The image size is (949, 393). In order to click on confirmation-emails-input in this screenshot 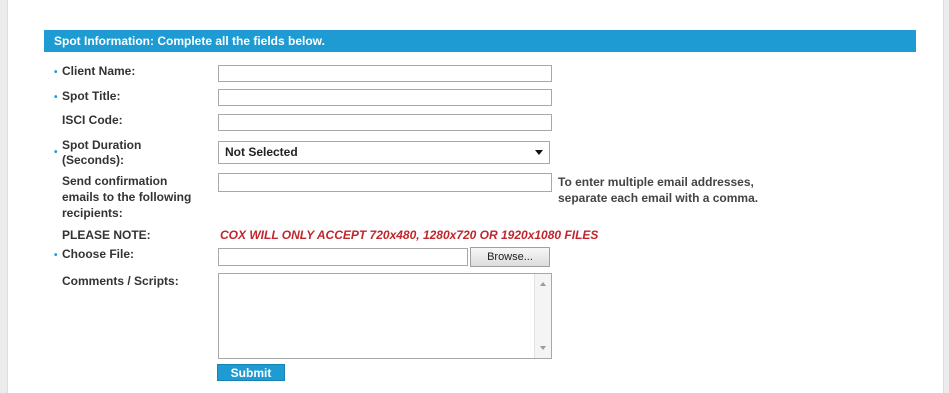, I will do `click(385, 182)`.